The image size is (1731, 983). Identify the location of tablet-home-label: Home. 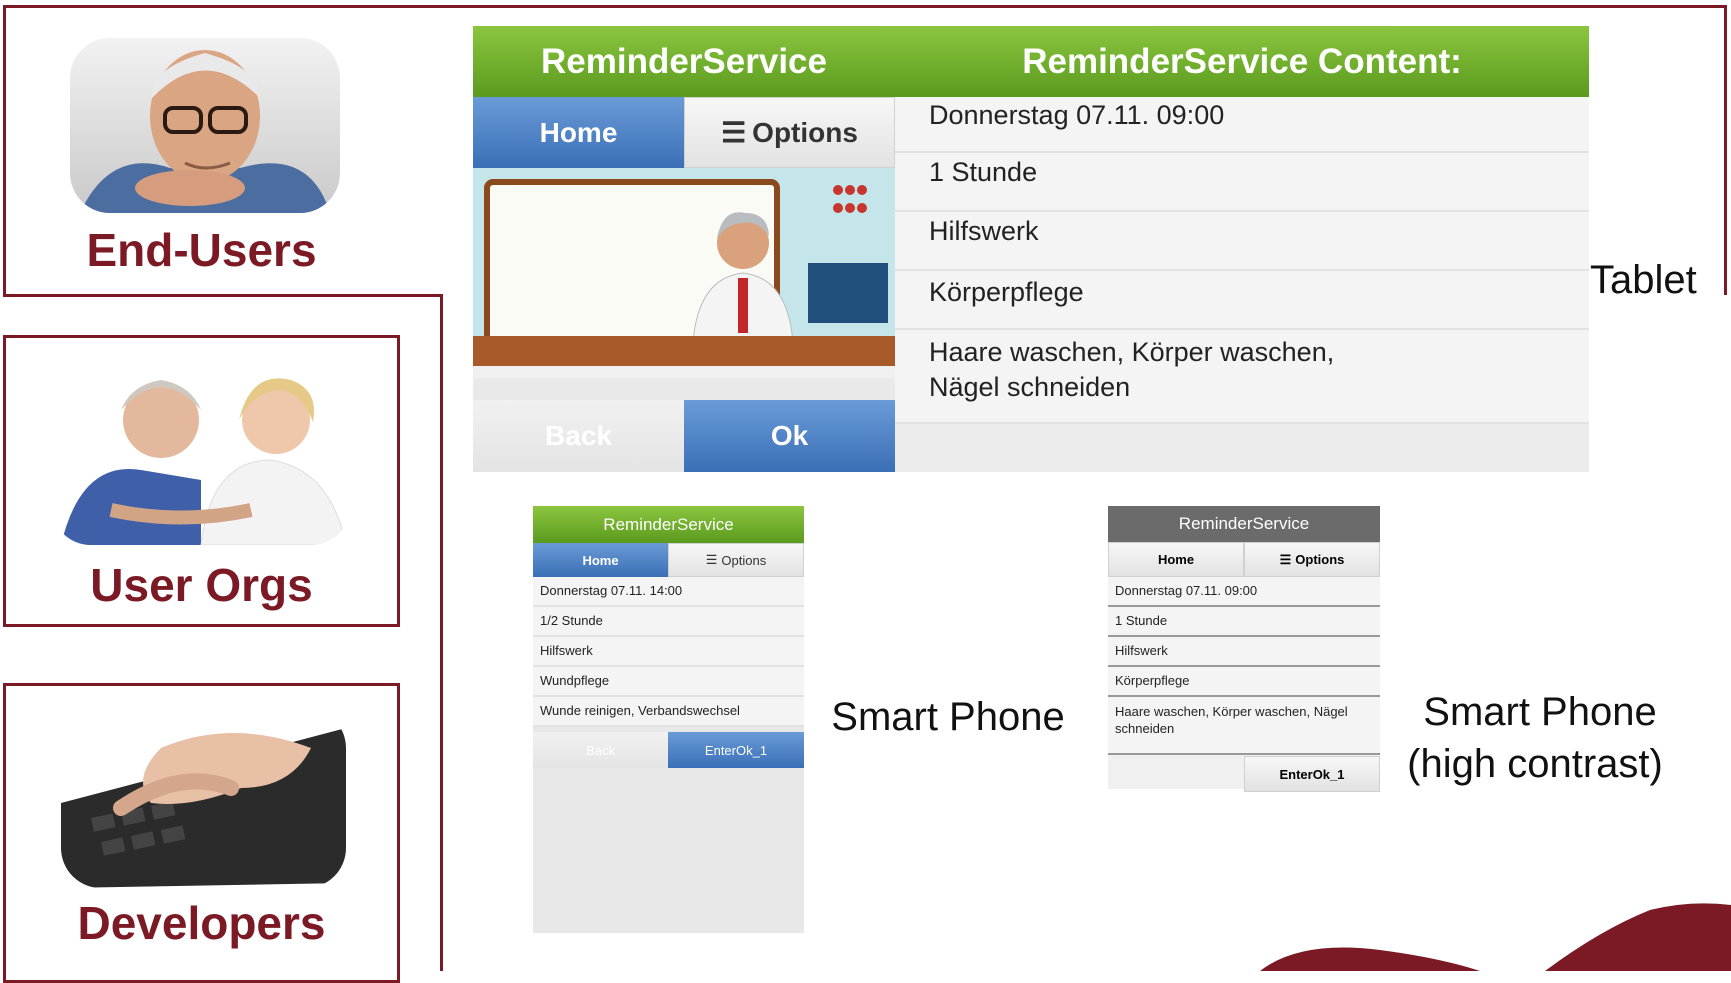
(578, 132).